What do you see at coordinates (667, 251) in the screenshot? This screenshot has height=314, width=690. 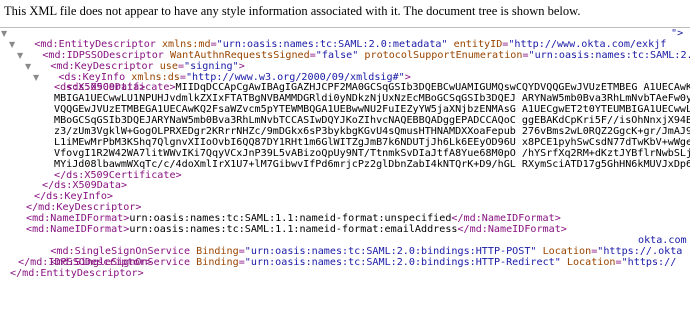 I see `location-url-tail: .okta` at bounding box center [667, 251].